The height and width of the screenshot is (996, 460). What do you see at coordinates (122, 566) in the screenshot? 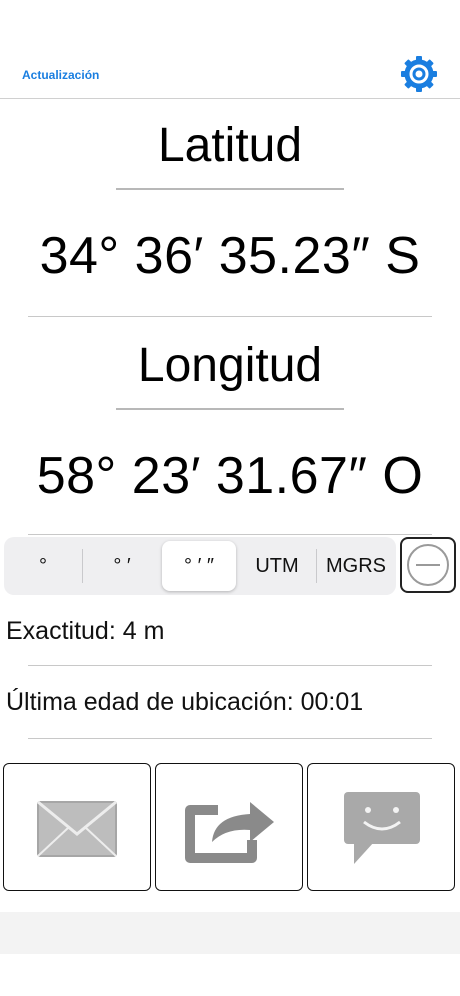
I see `format-degrees-minutes: ° ′` at bounding box center [122, 566].